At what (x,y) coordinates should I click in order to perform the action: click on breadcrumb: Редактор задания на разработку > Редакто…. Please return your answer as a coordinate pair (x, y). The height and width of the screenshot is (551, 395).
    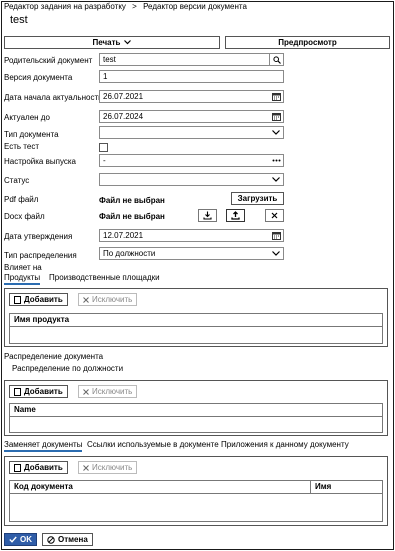
    Looking at the image, I should click on (125, 6).